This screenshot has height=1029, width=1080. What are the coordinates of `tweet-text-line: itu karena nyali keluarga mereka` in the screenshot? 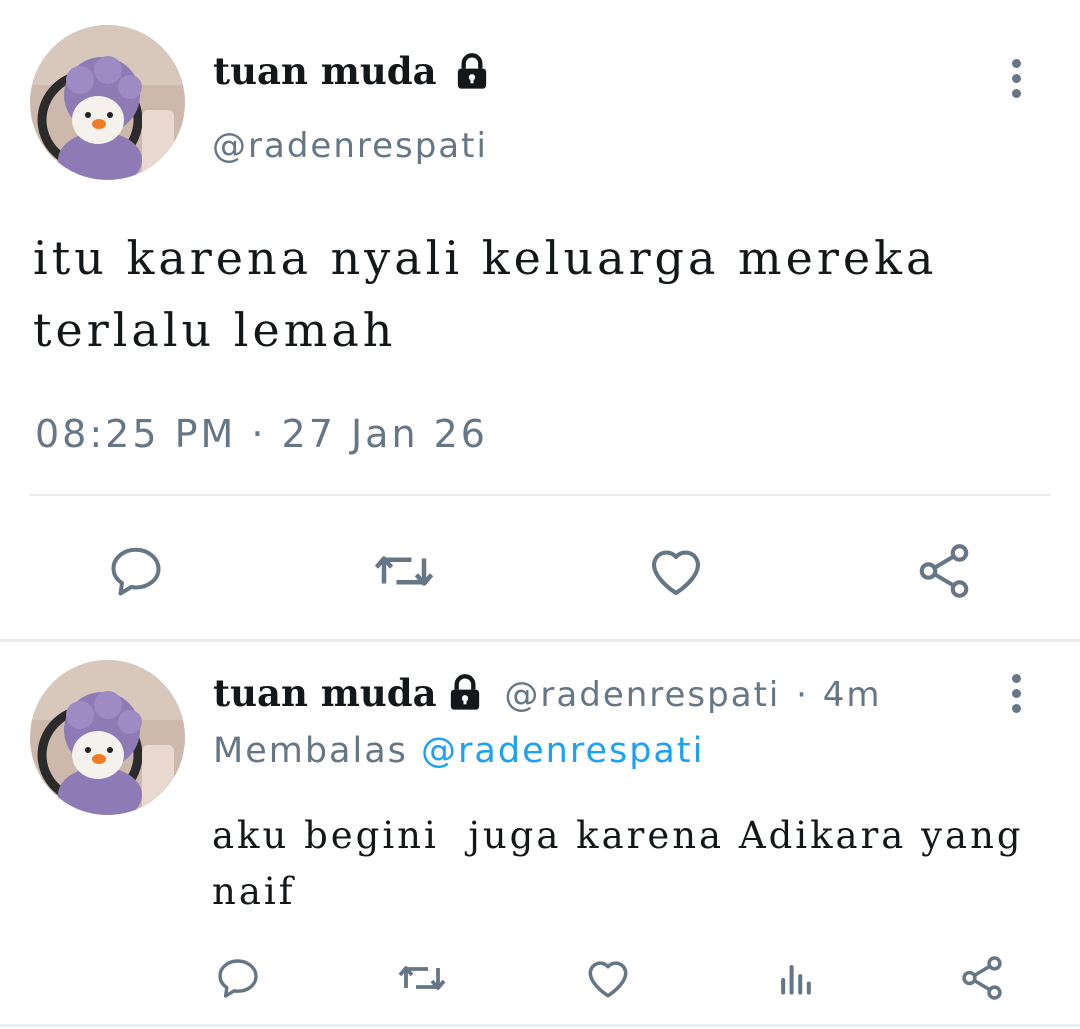 It's located at (485, 258).